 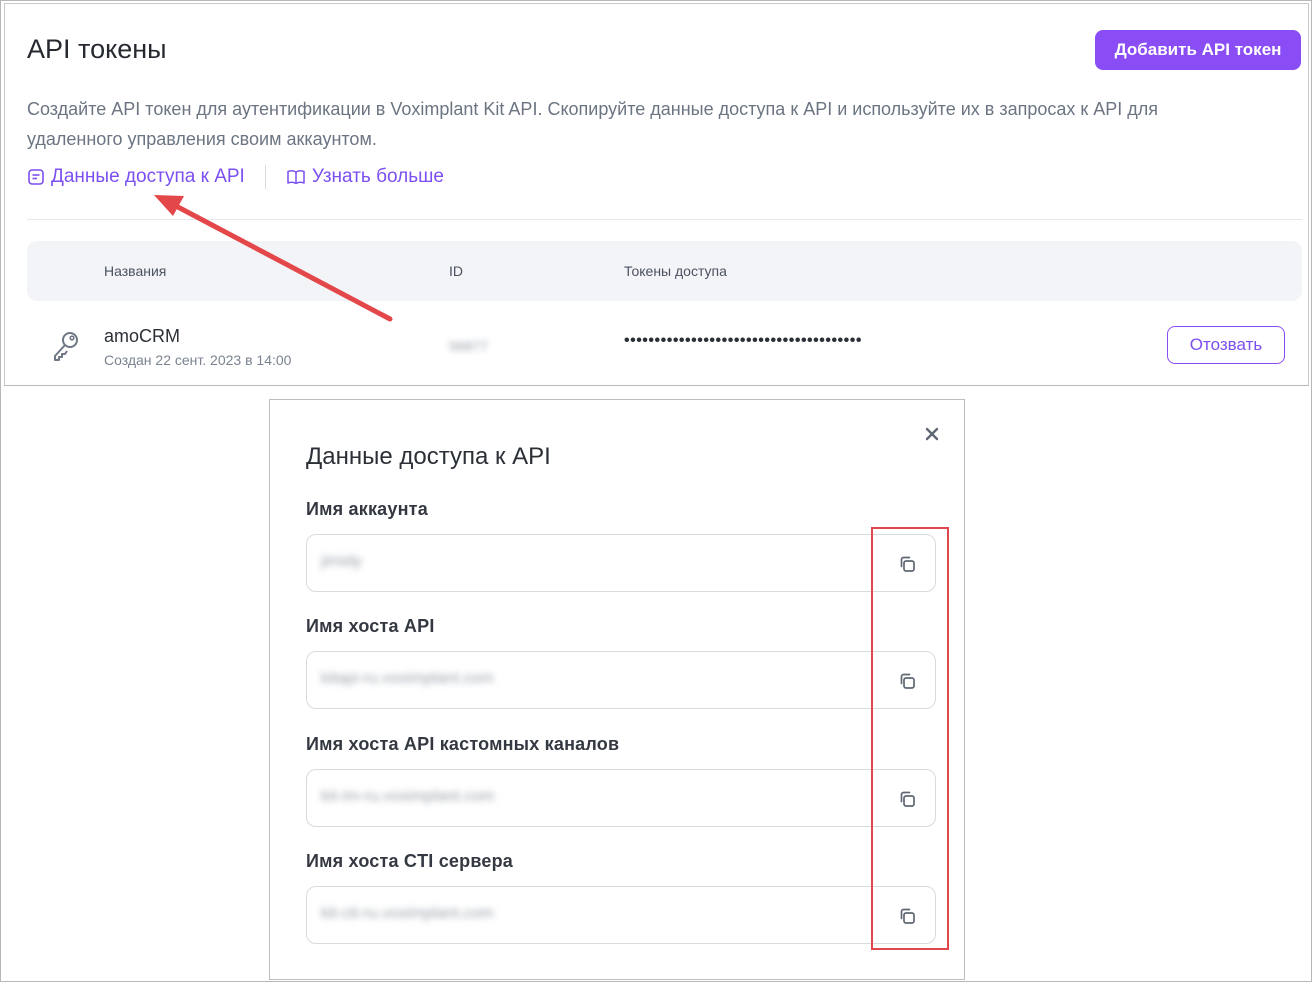 What do you see at coordinates (142, 336) in the screenshot?
I see `token-name: amoCRM` at bounding box center [142, 336].